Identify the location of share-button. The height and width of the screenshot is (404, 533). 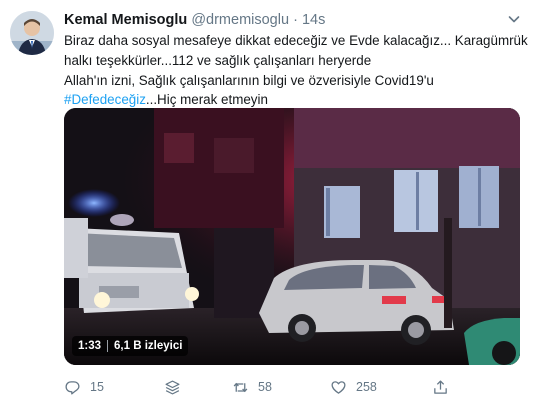
(440, 387).